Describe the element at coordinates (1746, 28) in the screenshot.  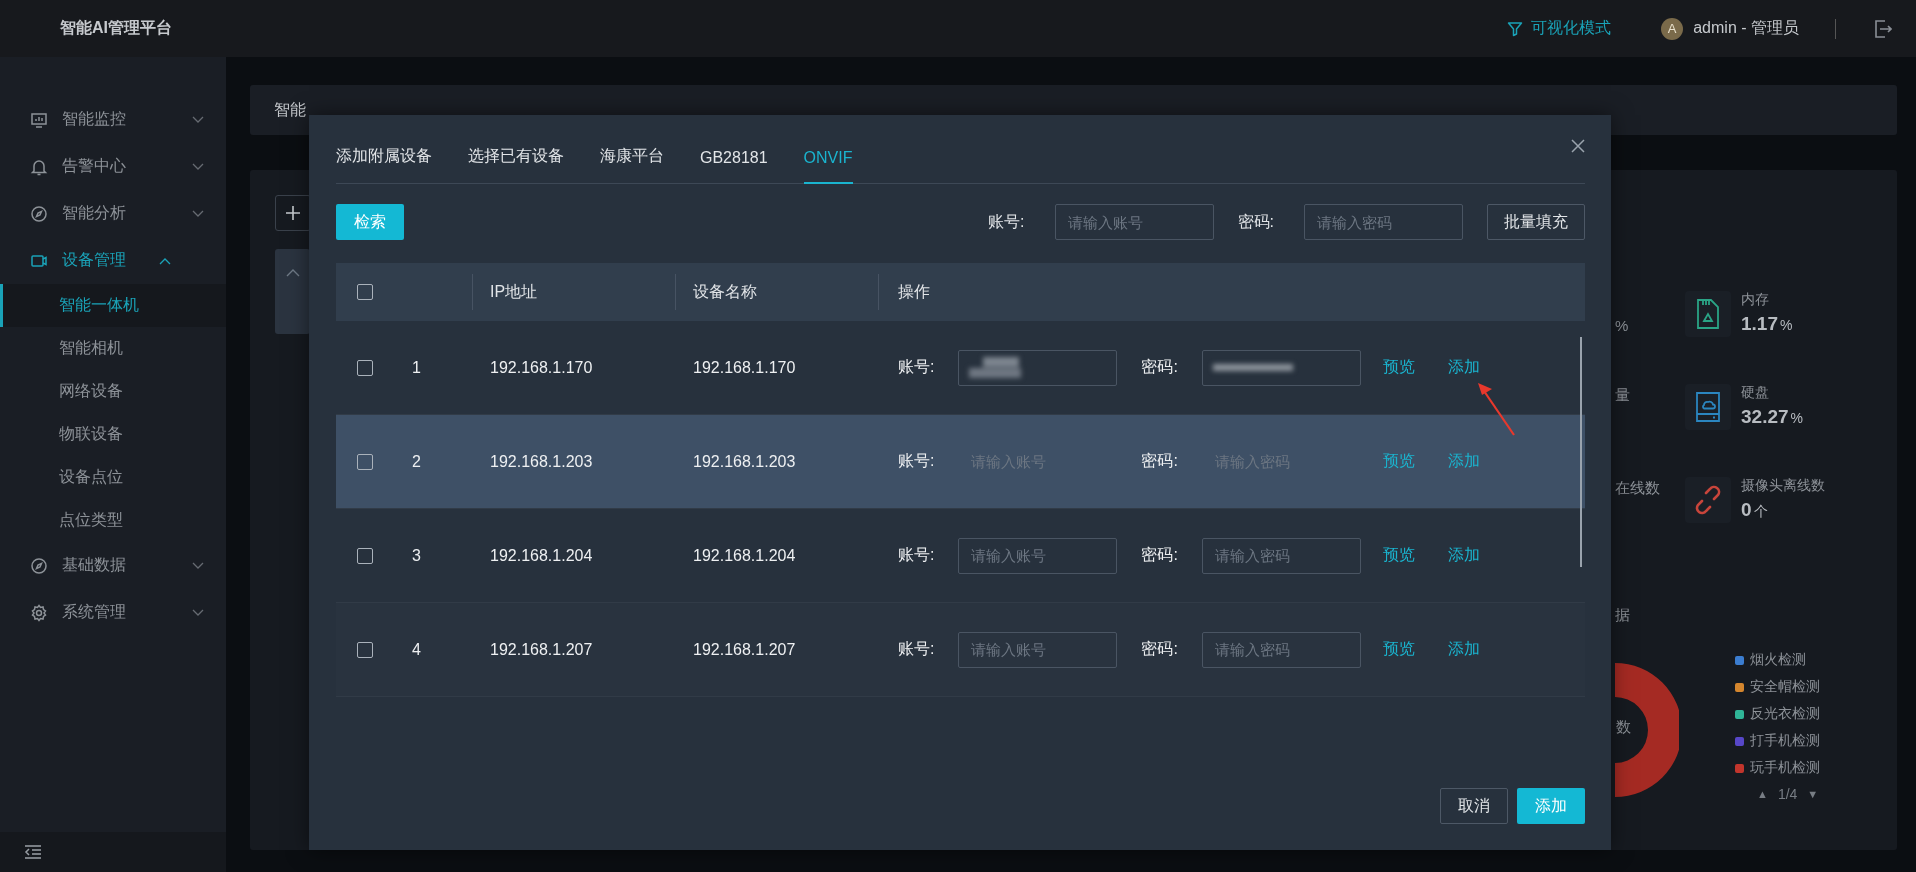
I see `user-name: admin - 管理员` at that location.